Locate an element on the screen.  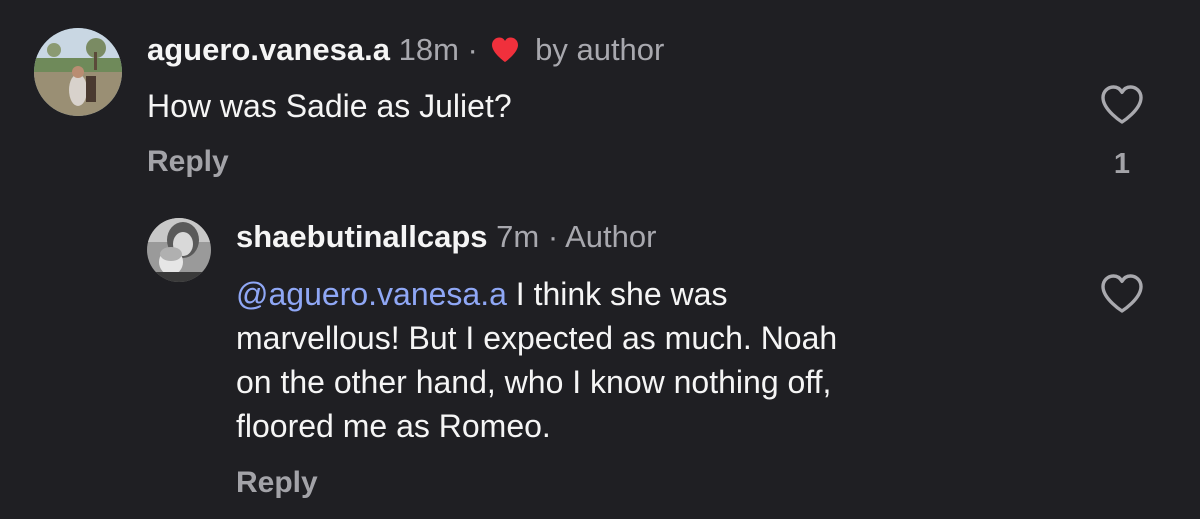
username: aguero.vanesa.a is located at coordinates (268, 49).